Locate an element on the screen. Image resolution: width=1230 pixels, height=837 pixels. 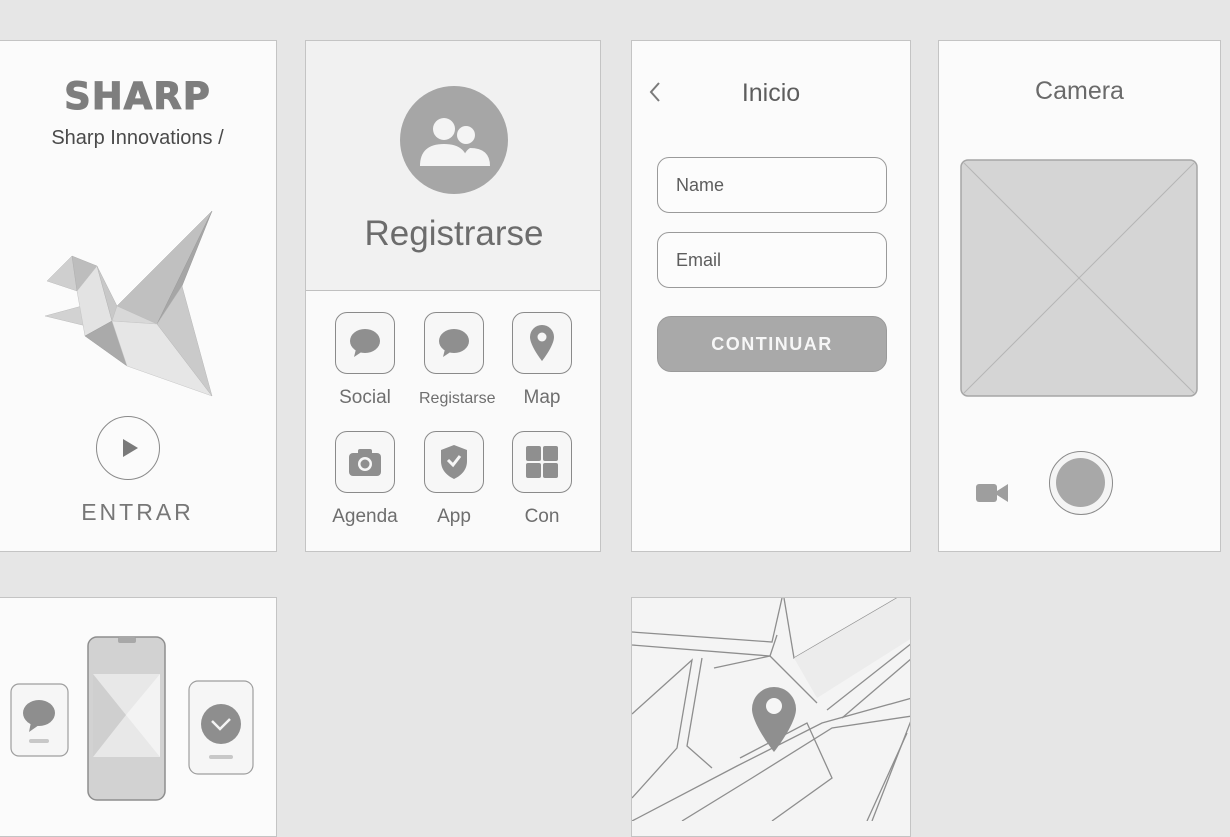
app-map: Map is located at coordinates (542, 360).